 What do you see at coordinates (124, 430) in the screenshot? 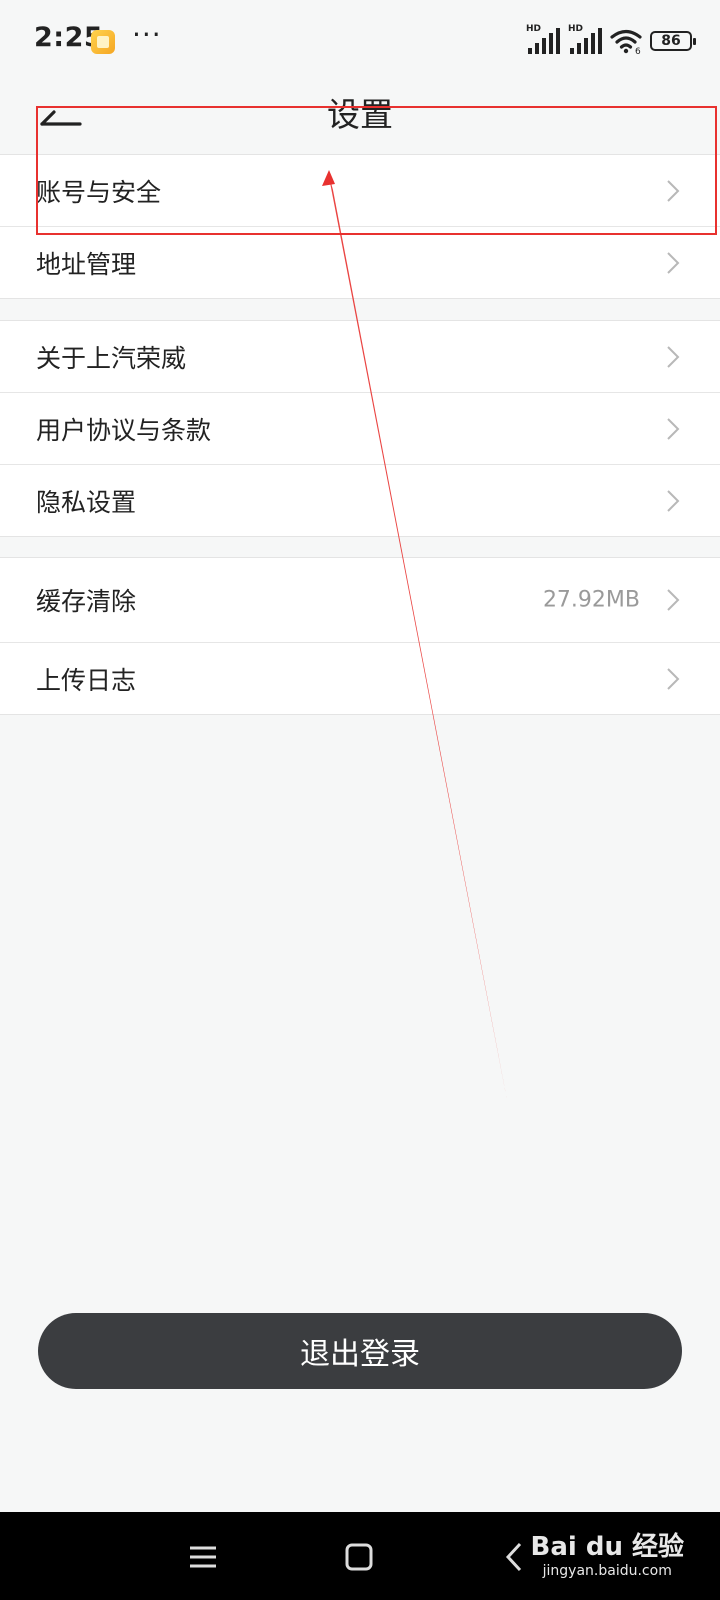
I see `settings-item-label: 用户协议与条款` at bounding box center [124, 430].